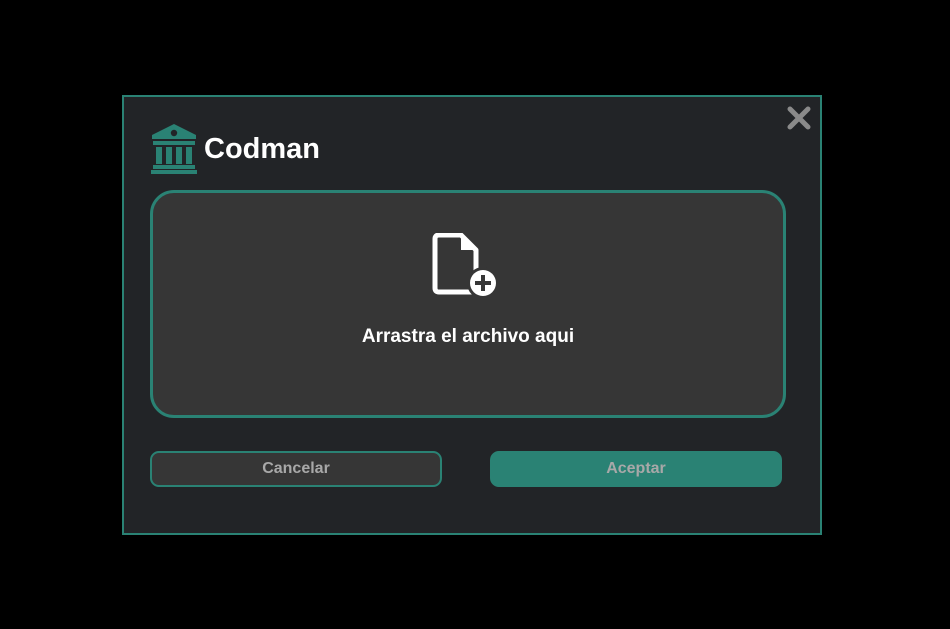 This screenshot has width=950, height=629. What do you see at coordinates (468, 336) in the screenshot?
I see `dropzone-label: Arrastra el archivo aqui` at bounding box center [468, 336].